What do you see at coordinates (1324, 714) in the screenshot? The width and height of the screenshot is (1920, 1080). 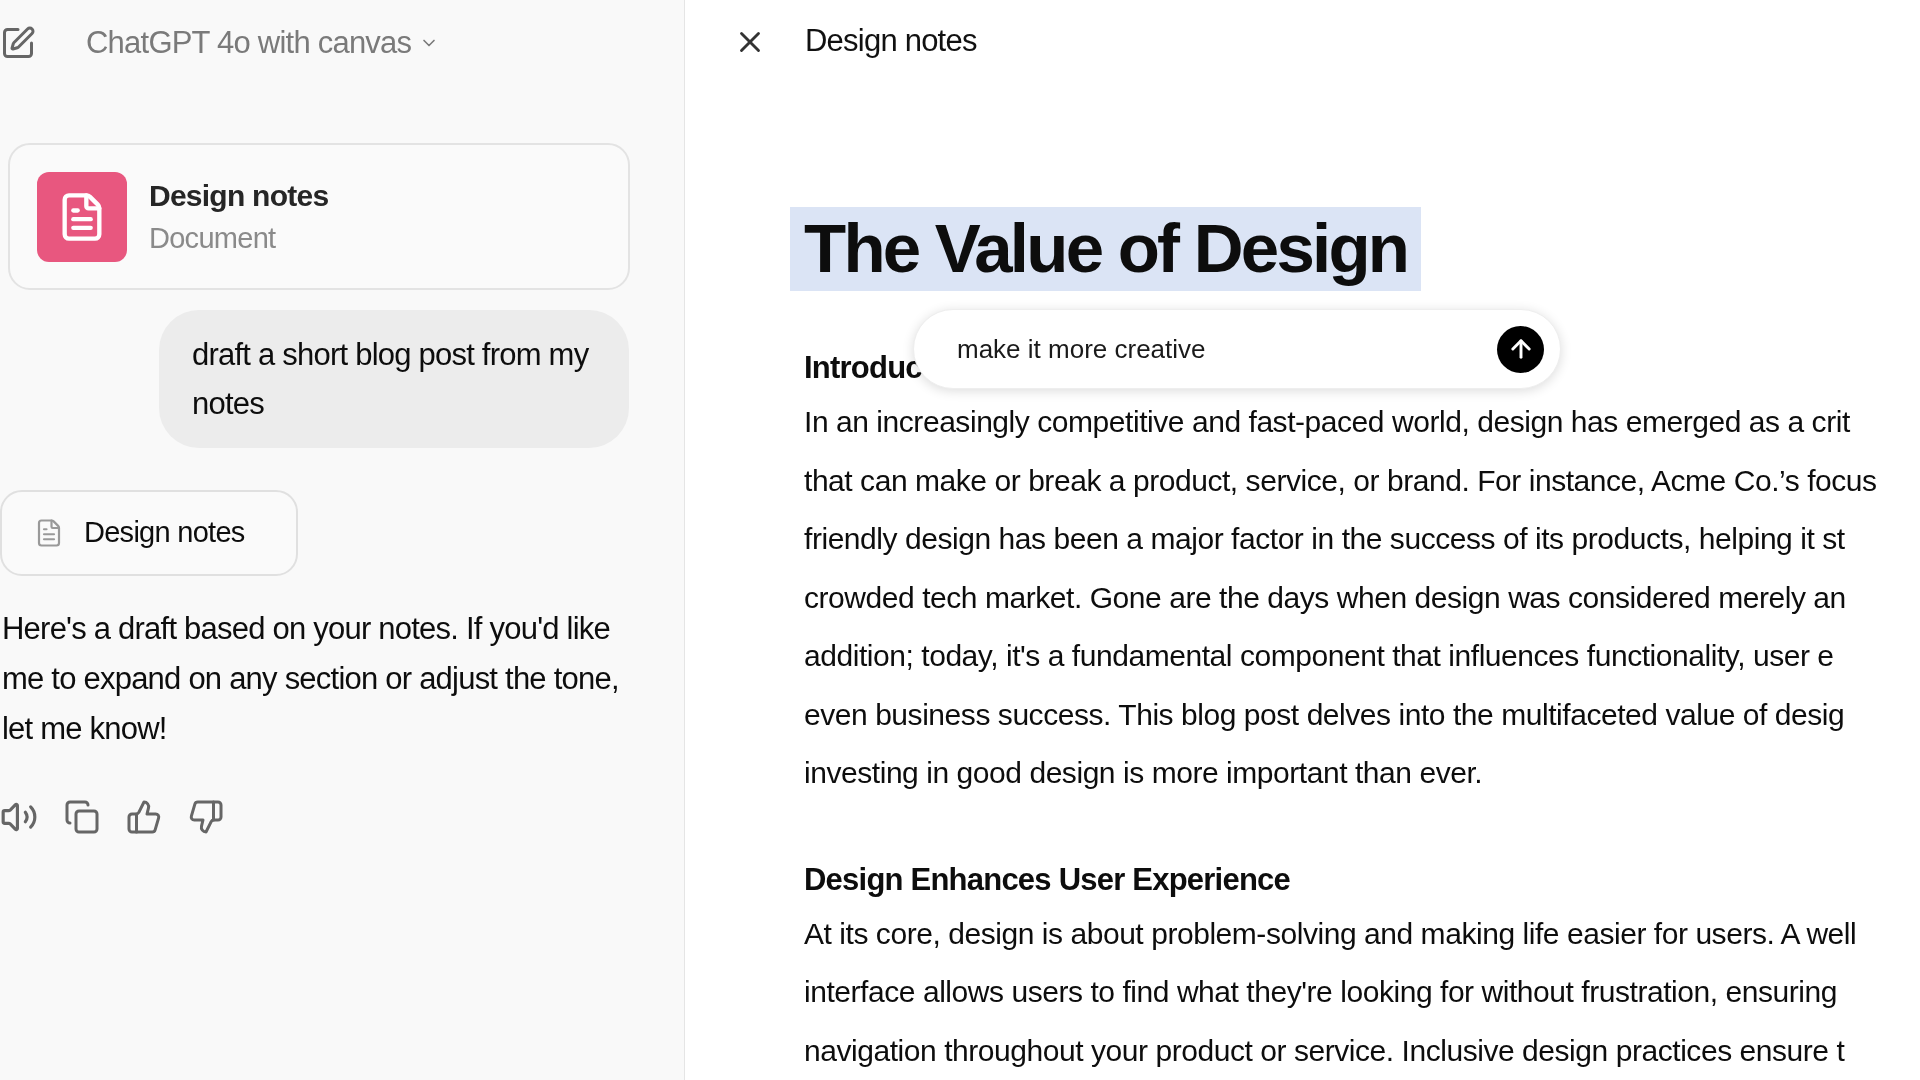 I see `body-text-line: even business success. This blog post delves into the multifaceted value of desig` at bounding box center [1324, 714].